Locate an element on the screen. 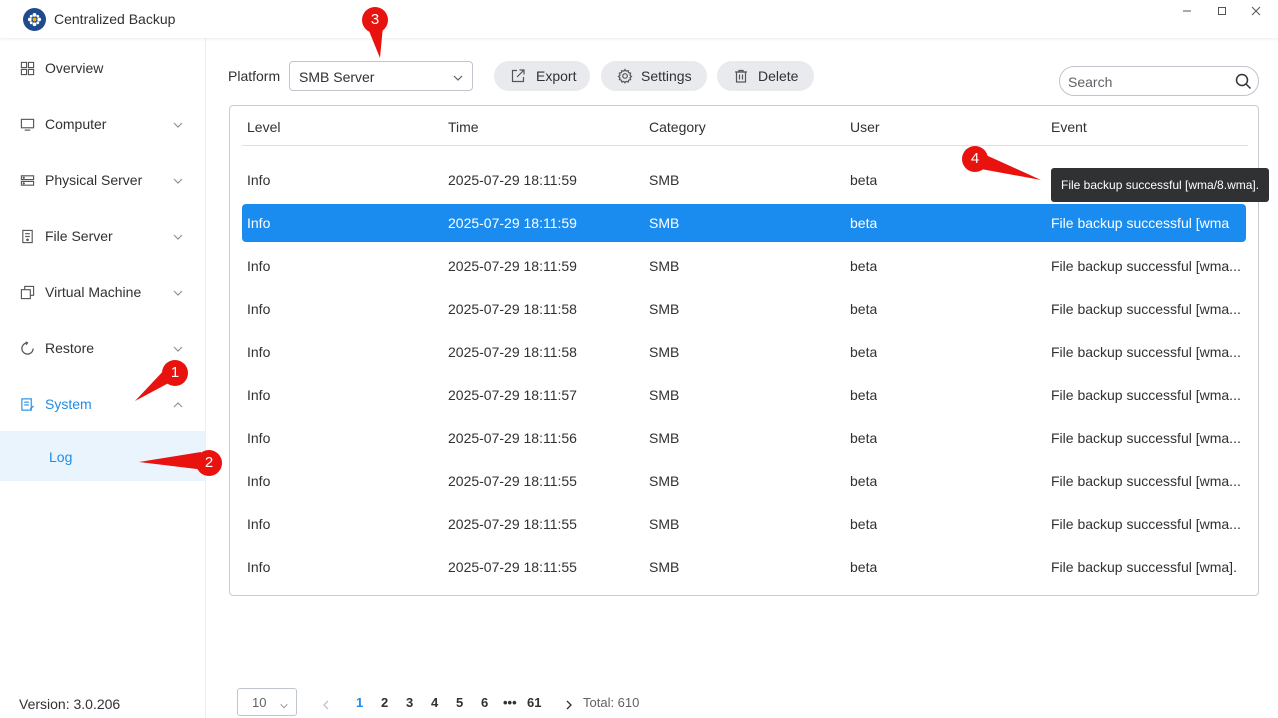 This screenshot has width=1278, height=718. page-size-select: 10 is located at coordinates (267, 702).